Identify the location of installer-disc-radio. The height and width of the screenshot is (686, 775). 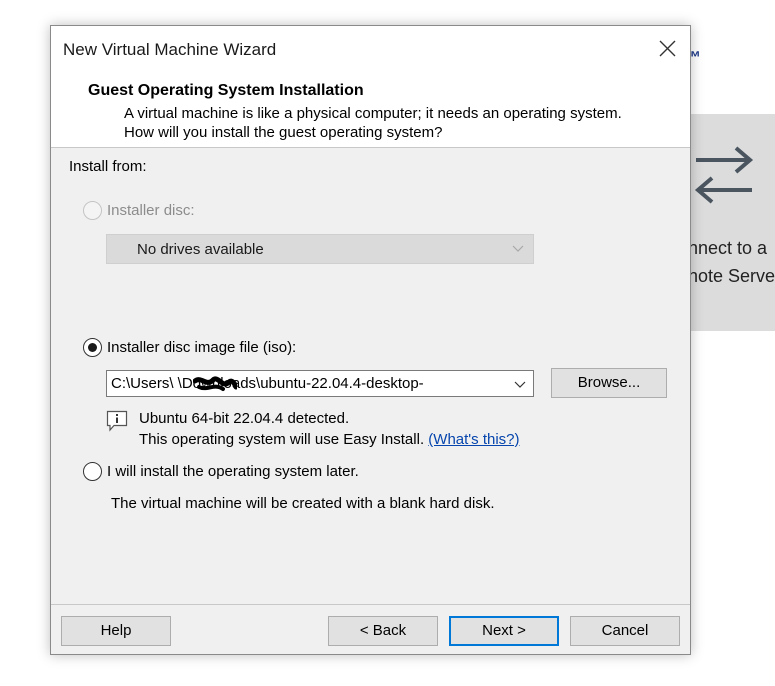
(92, 210).